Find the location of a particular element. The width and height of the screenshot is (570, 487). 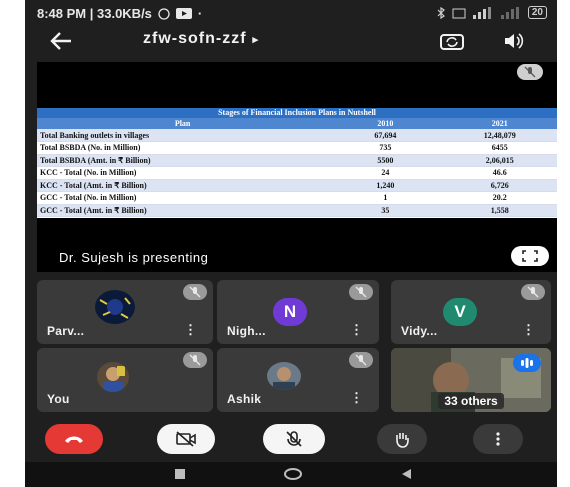

others-count-label: 33 others is located at coordinates (471, 401).